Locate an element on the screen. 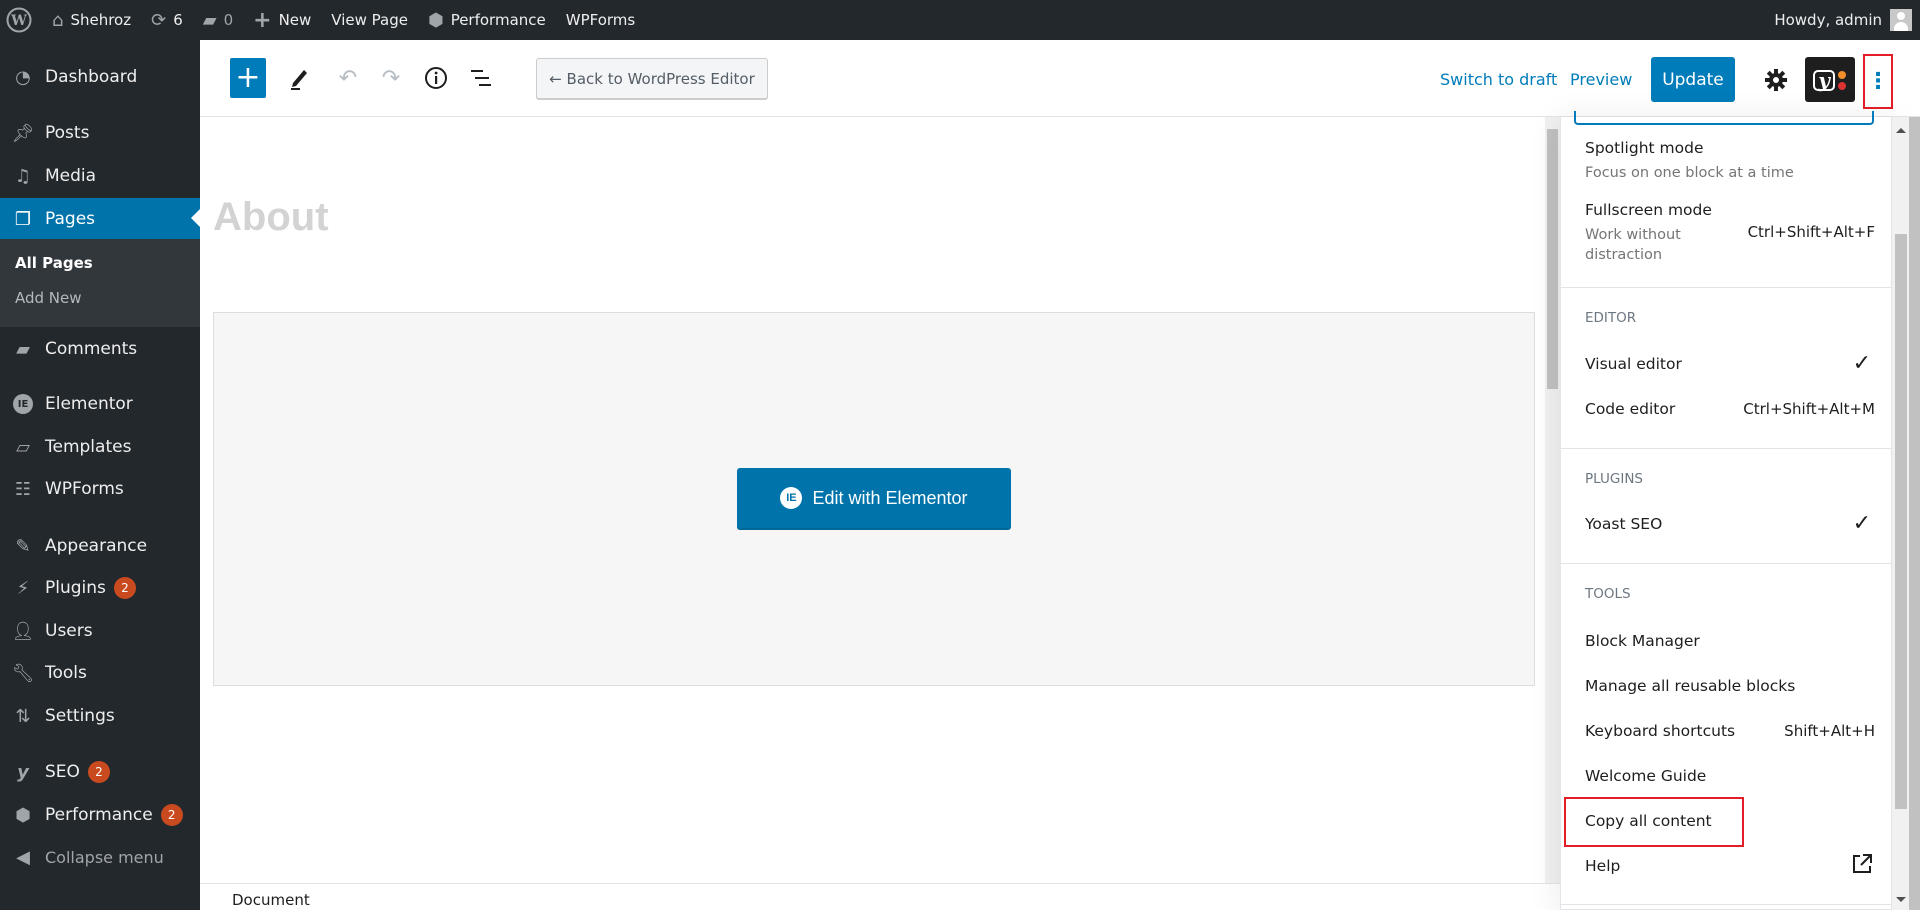  more-tools-options-button: ⋮ is located at coordinates (1878, 81).